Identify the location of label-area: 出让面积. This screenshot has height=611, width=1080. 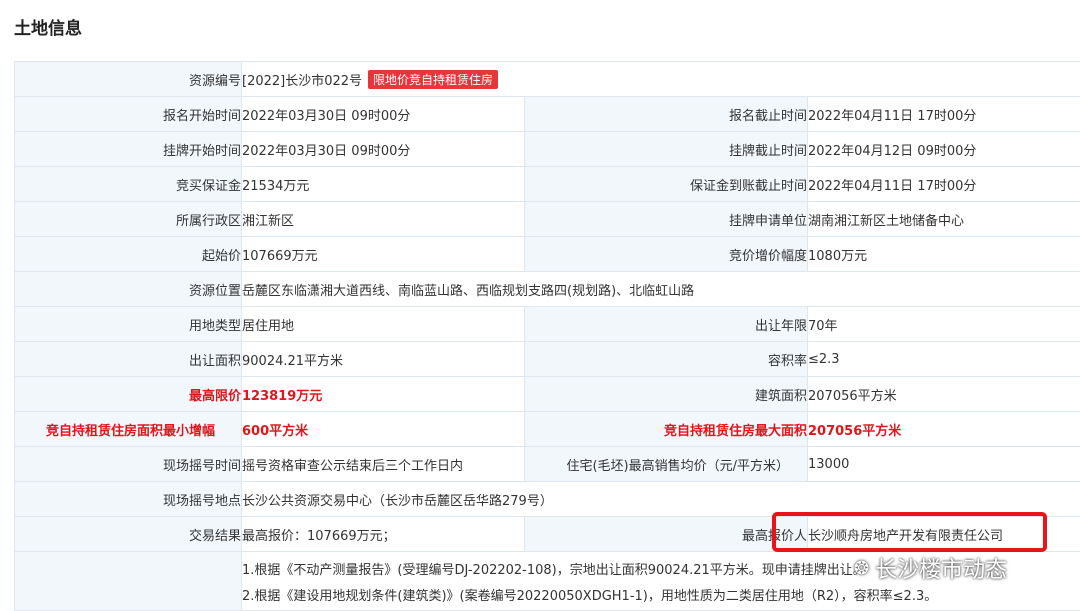
(128, 359).